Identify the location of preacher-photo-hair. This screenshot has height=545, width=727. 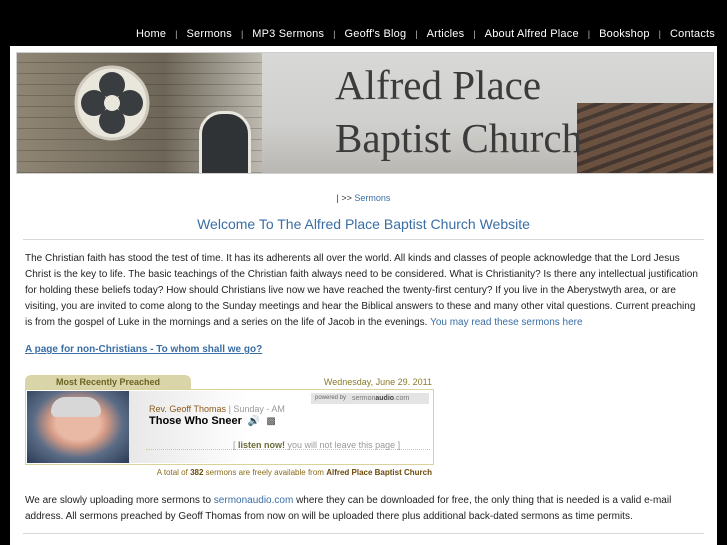
(76, 407).